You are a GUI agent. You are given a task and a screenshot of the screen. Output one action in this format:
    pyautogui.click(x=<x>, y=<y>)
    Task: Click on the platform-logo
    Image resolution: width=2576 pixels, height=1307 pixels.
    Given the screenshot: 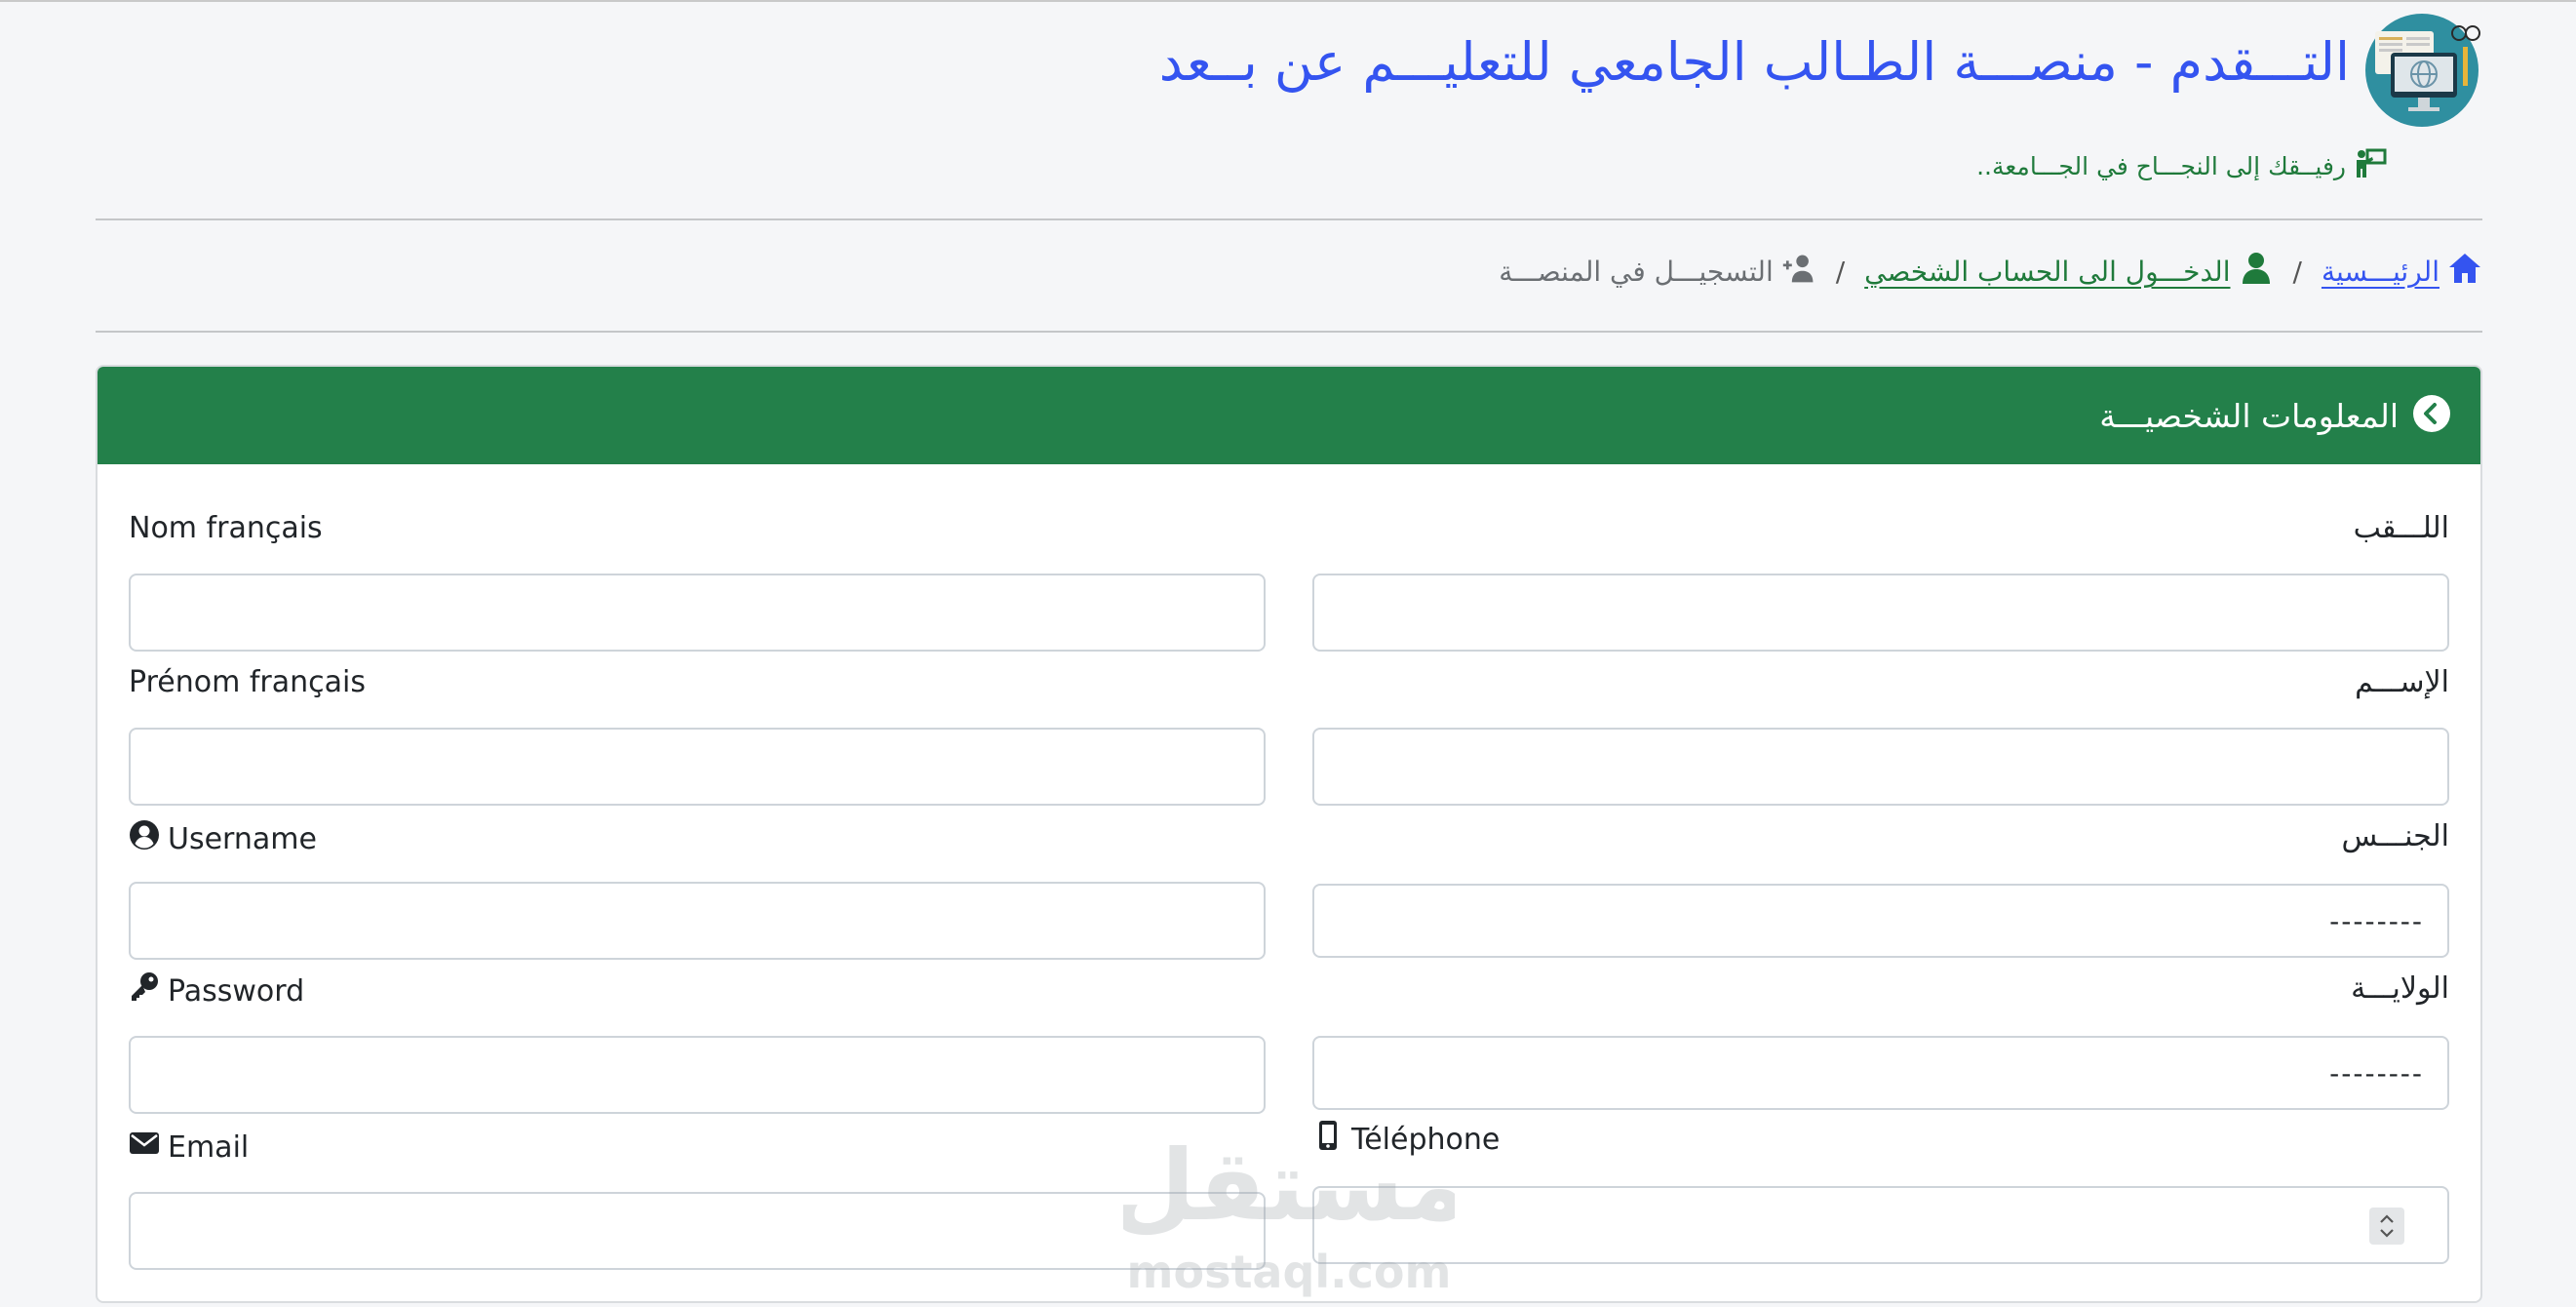 What is the action you would take?
    pyautogui.click(x=2421, y=68)
    